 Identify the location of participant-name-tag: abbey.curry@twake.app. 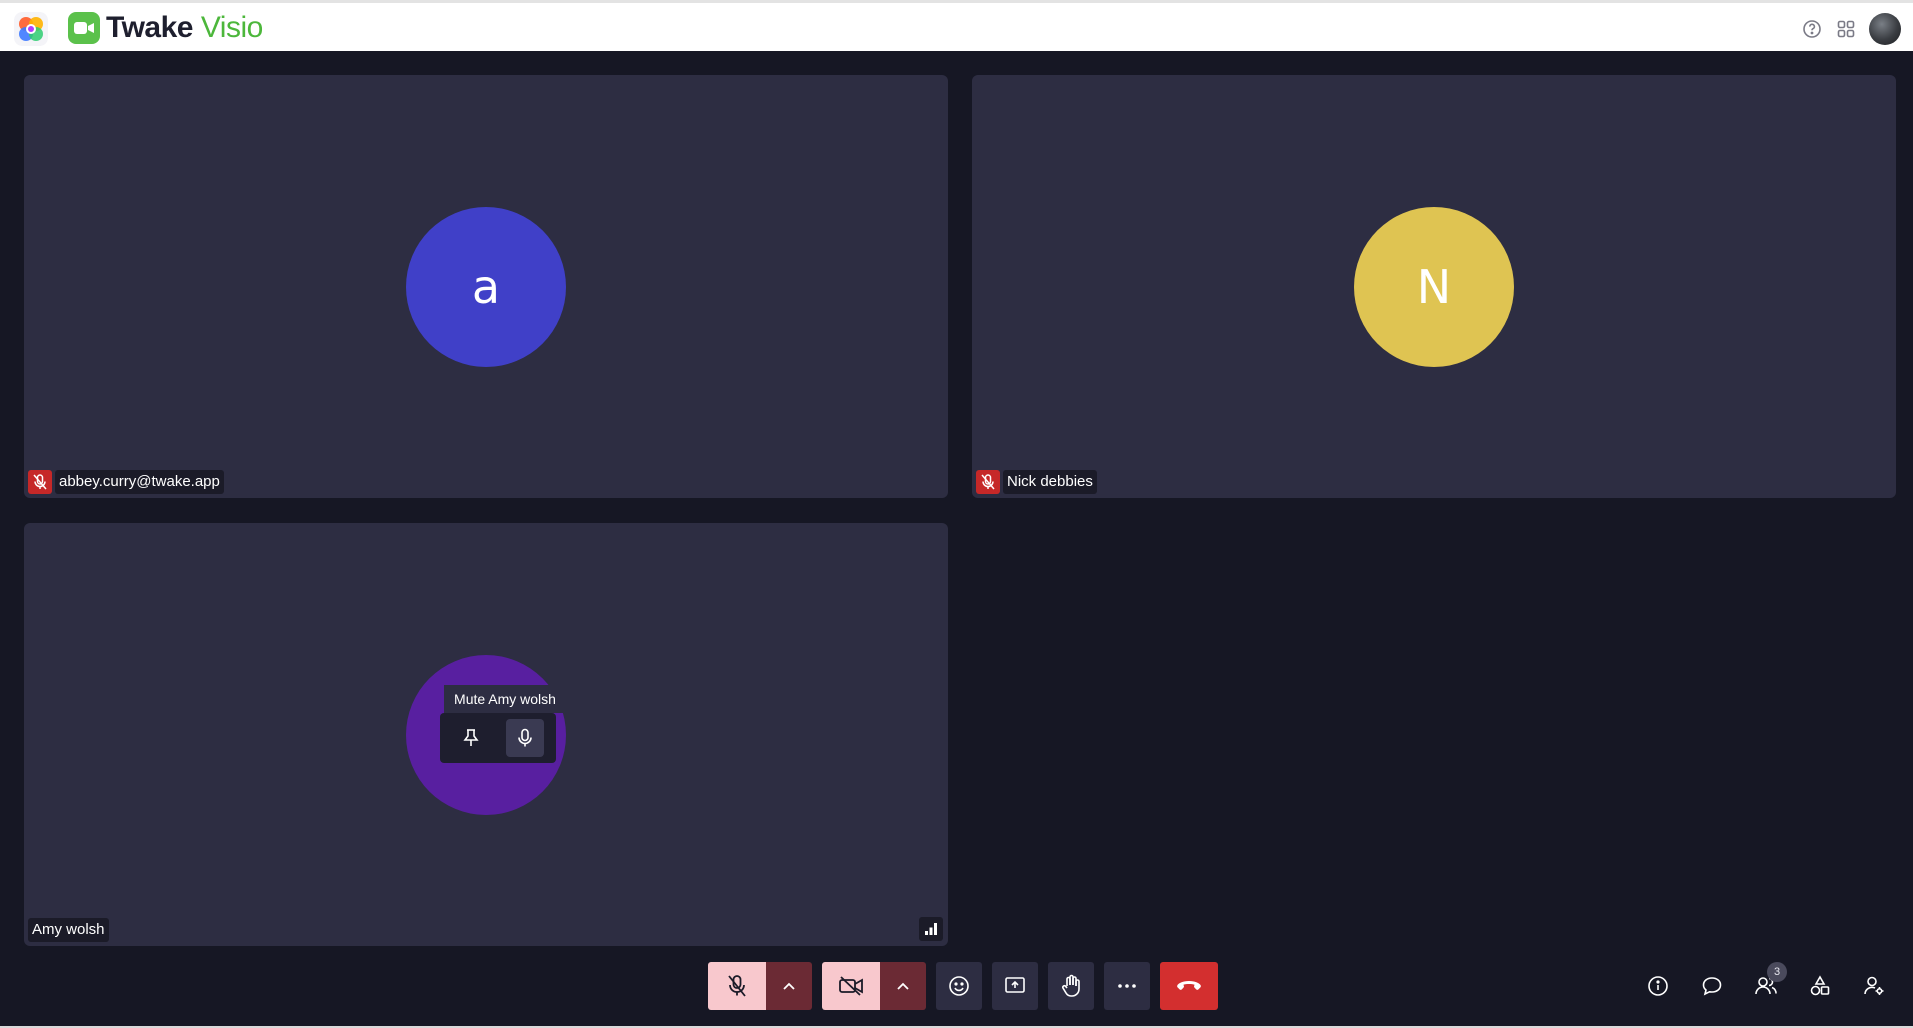
(126, 482).